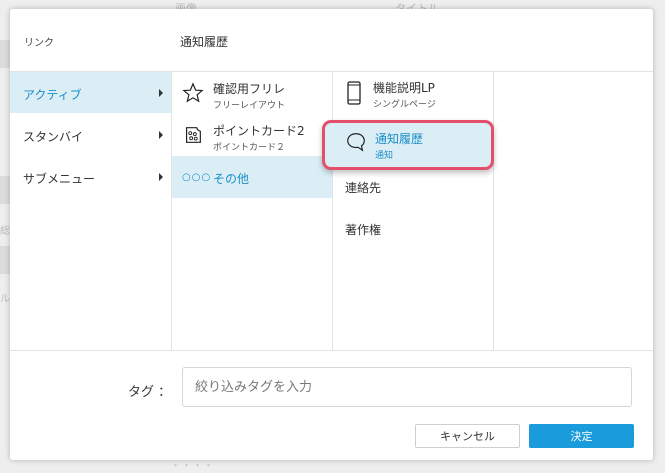  I want to click on page-column: 機能説明LP シングルページ 連絡先 著作権, so click(413, 211).